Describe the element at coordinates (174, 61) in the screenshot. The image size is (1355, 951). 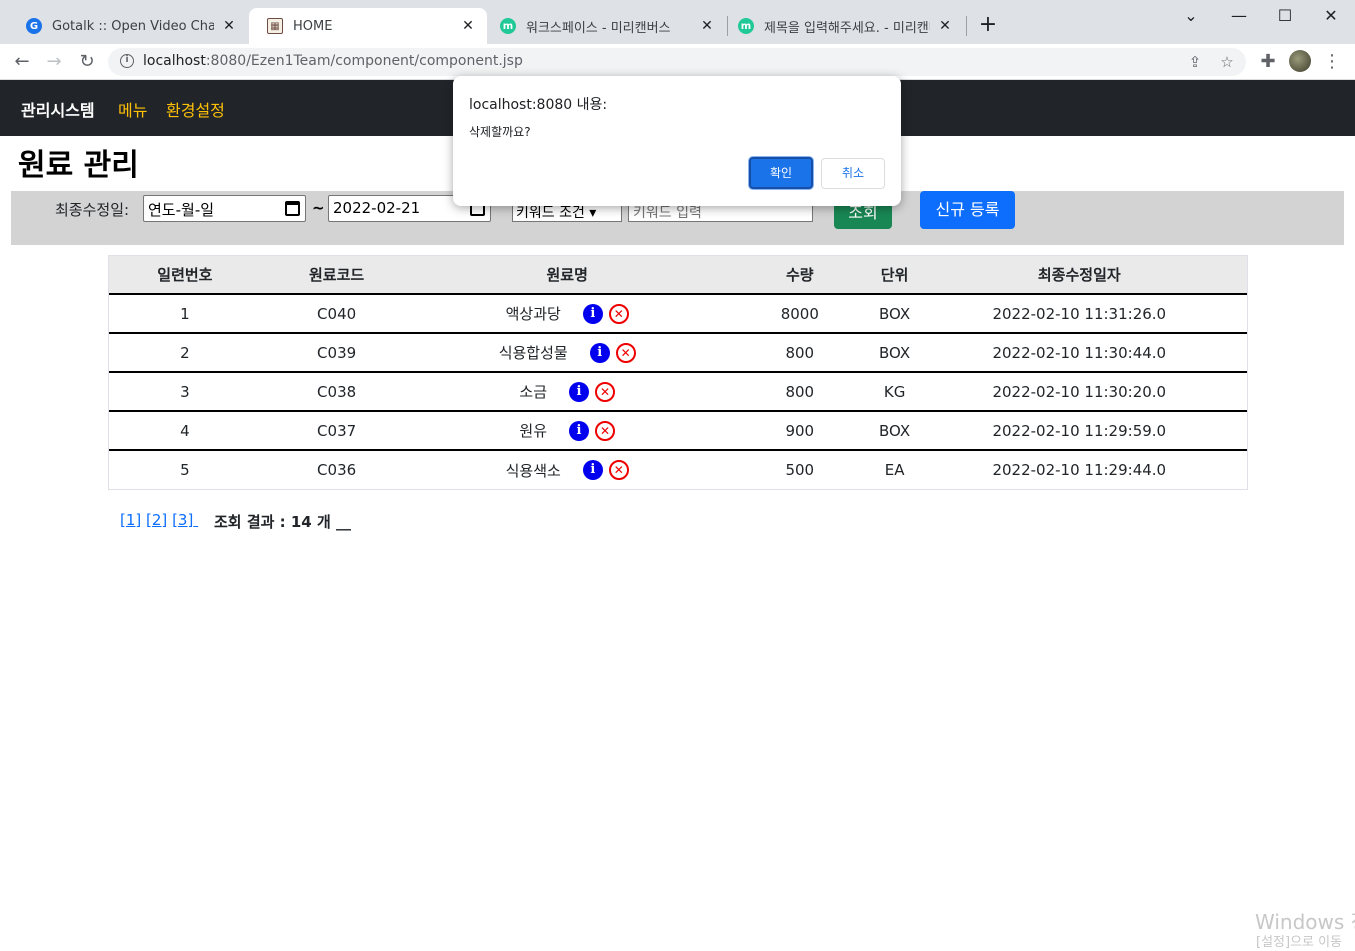
I see `url-host: localhost` at that location.